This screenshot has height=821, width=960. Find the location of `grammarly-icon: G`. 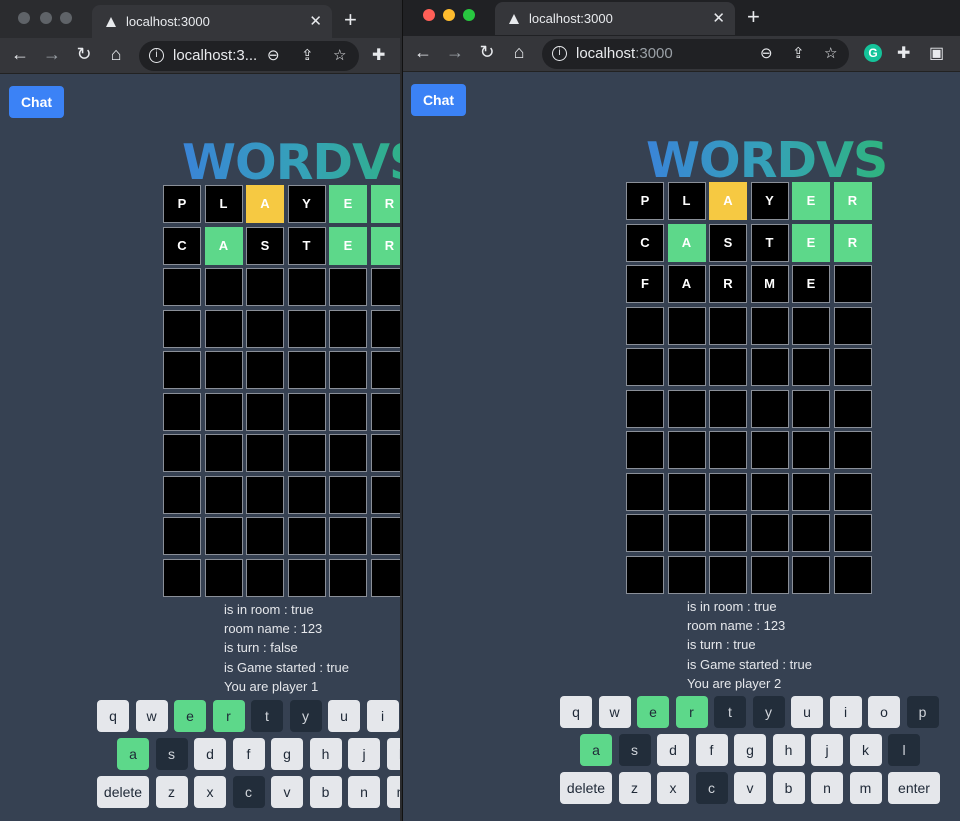

grammarly-icon: G is located at coordinates (873, 53).